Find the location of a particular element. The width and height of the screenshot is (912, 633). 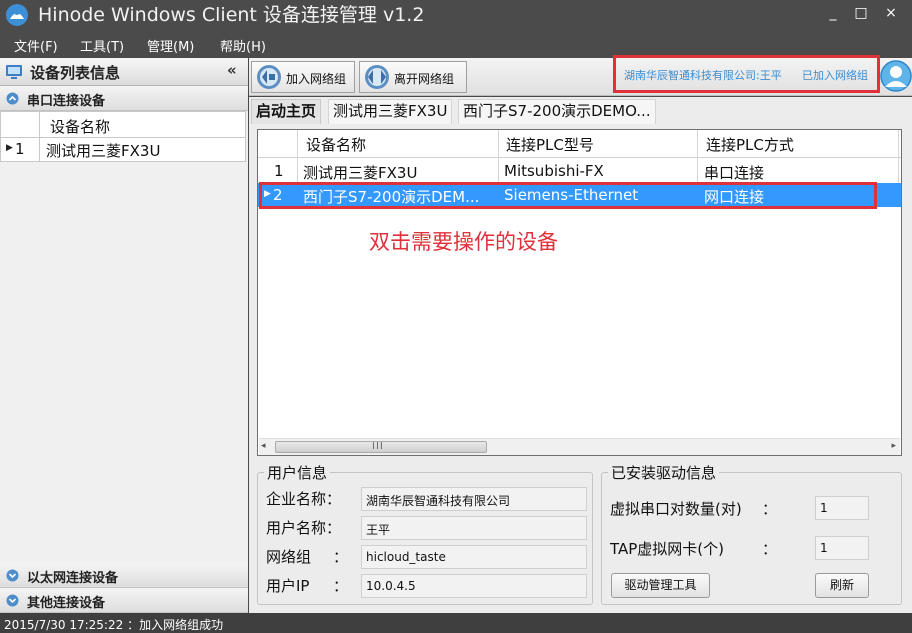

serial-pairs-label: 虚拟串口对数量(对) is located at coordinates (676, 509).